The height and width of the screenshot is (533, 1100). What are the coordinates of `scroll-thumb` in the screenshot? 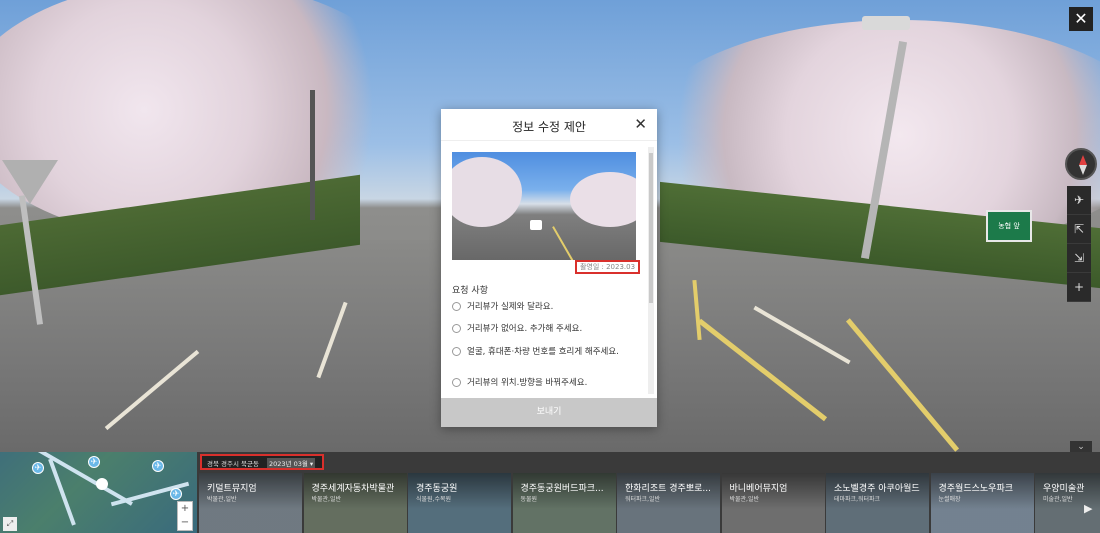 It's located at (651, 228).